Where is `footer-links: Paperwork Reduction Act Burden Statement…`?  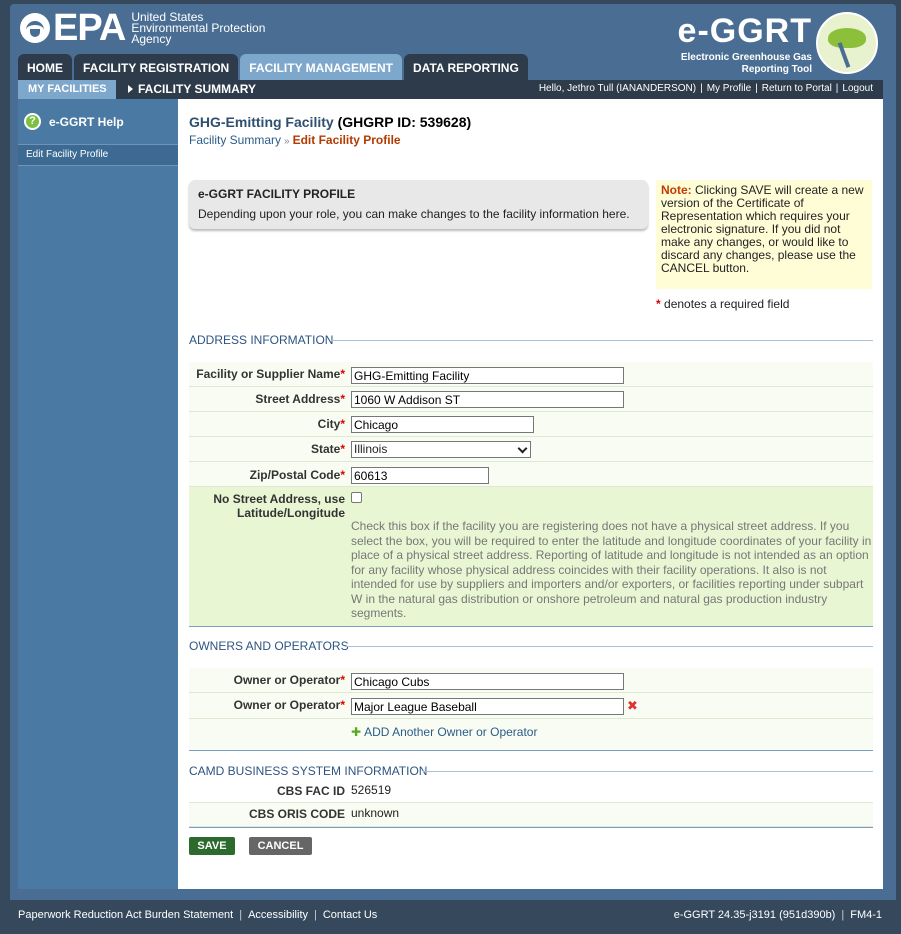 footer-links: Paperwork Reduction Act Burden Statement… is located at coordinates (198, 915).